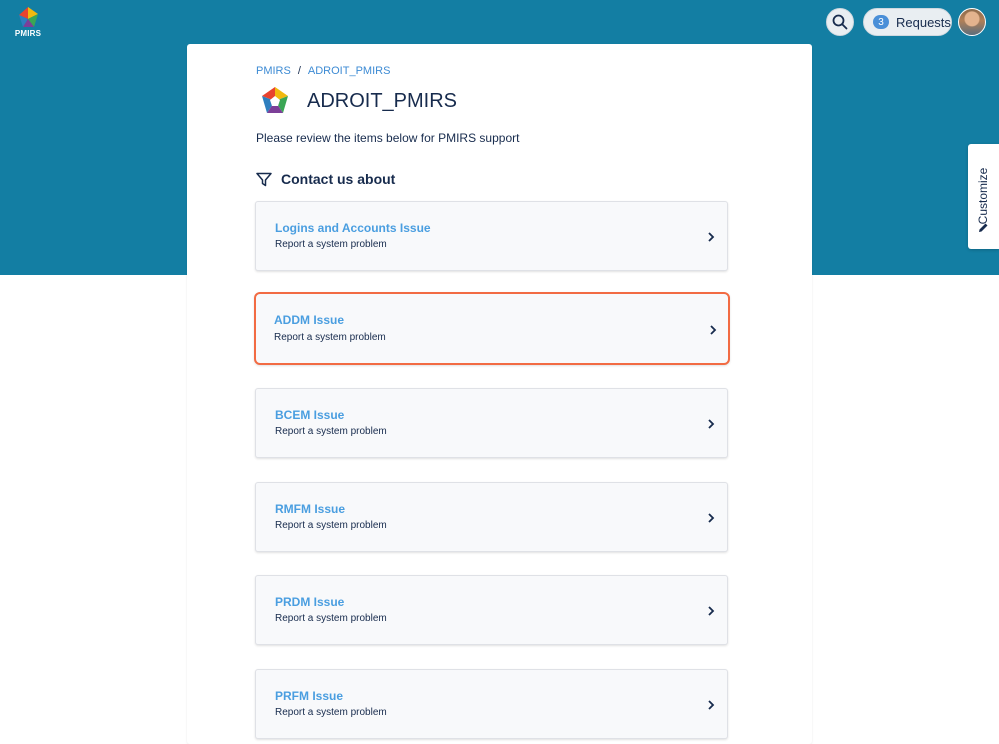  Describe the element at coordinates (353, 228) in the screenshot. I see `request-type-title: Logins and Accounts Issue` at that location.